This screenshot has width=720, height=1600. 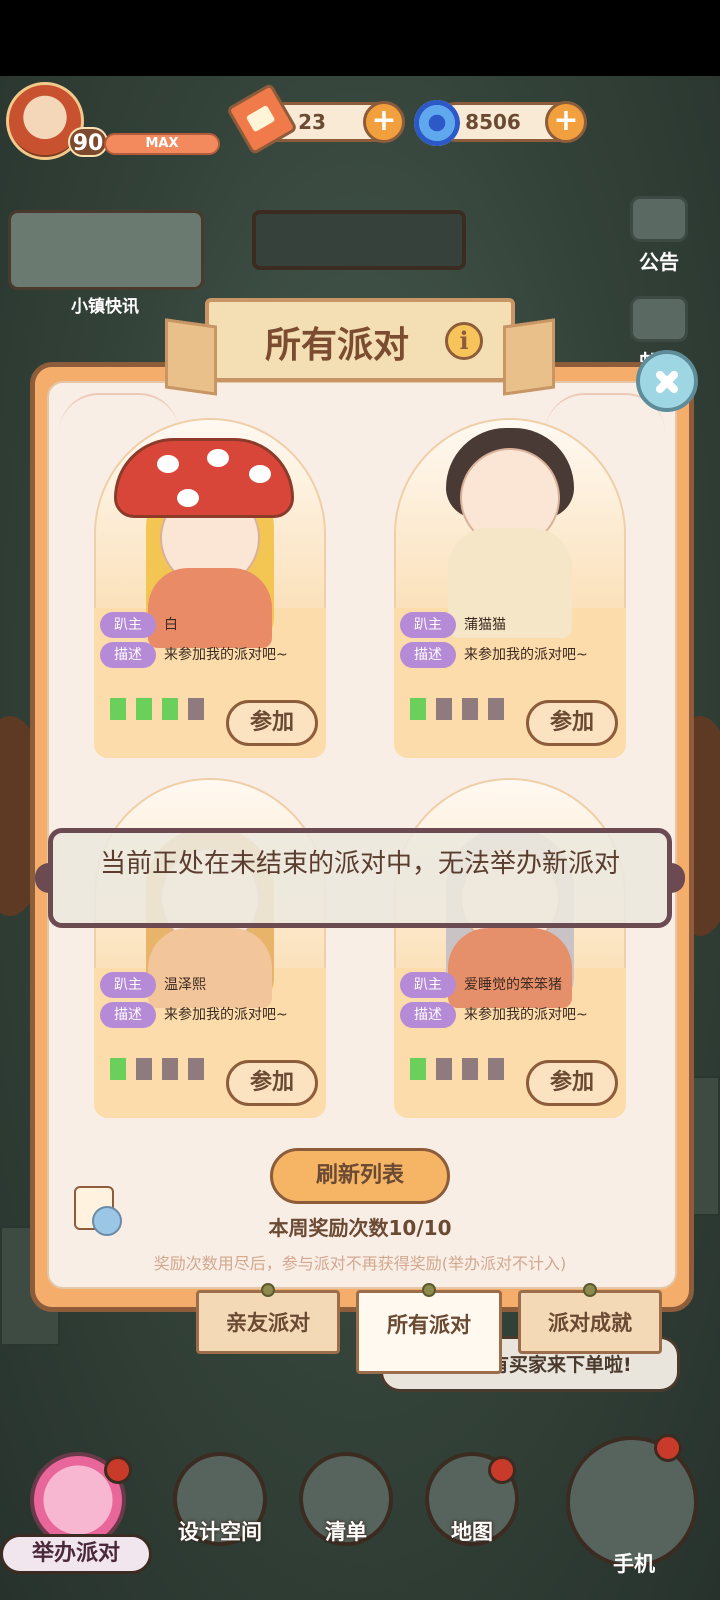 I want to click on status-bar, so click(x=360, y=38).